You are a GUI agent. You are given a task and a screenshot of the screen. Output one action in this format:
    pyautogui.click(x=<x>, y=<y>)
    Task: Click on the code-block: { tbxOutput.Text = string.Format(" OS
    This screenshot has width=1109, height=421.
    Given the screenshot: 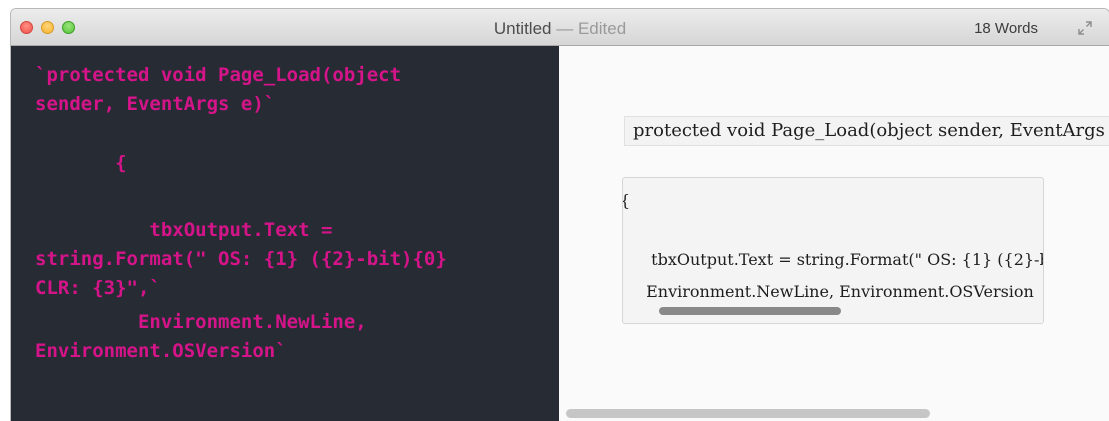 What is the action you would take?
    pyautogui.click(x=833, y=250)
    